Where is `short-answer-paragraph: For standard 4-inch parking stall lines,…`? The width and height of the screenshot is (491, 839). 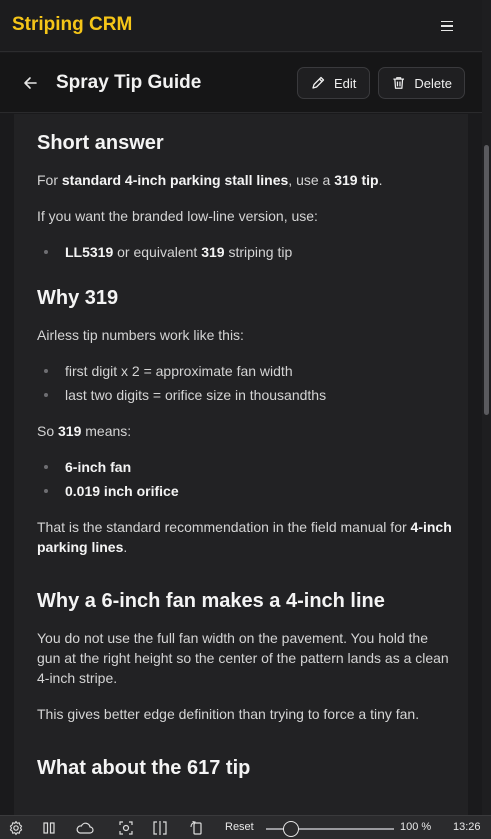 short-answer-paragraph: For standard 4-inch parking stall lines,… is located at coordinates (210, 180).